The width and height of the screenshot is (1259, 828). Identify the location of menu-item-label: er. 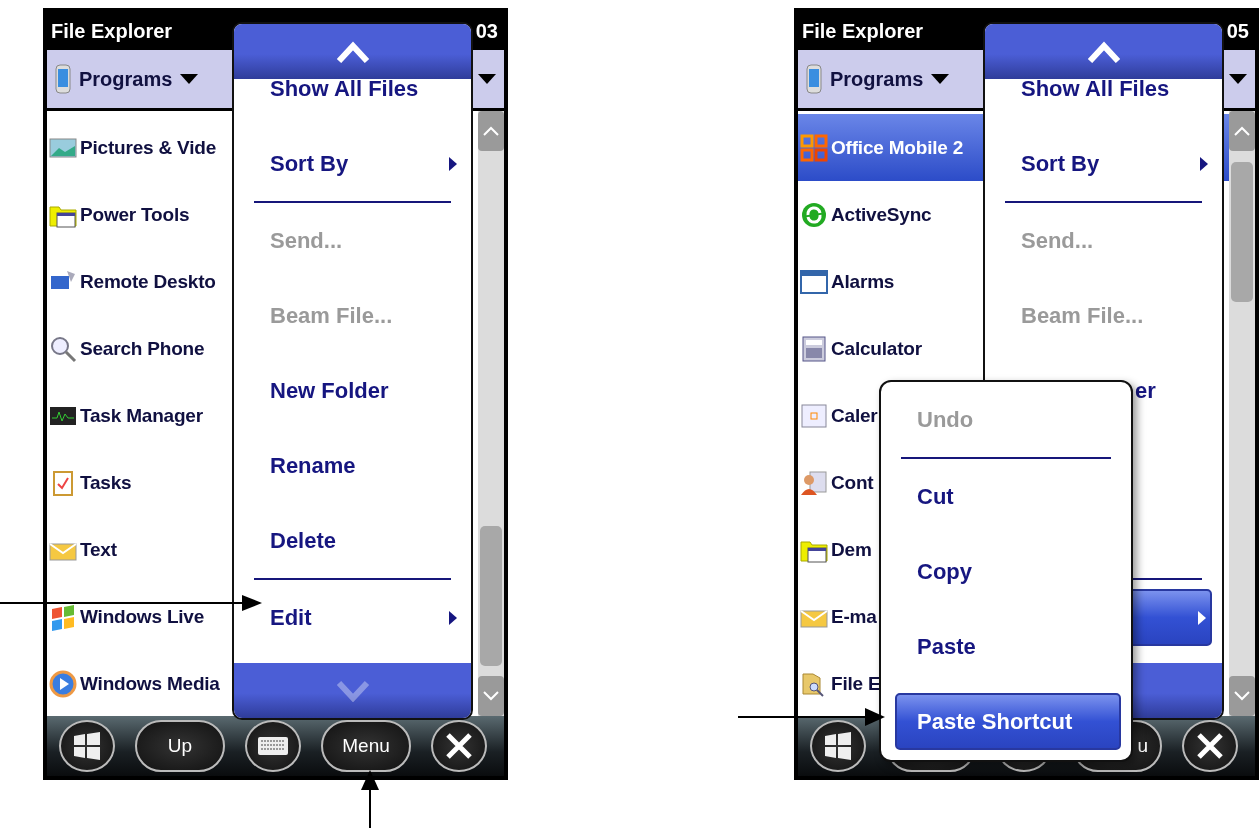
(1145, 390).